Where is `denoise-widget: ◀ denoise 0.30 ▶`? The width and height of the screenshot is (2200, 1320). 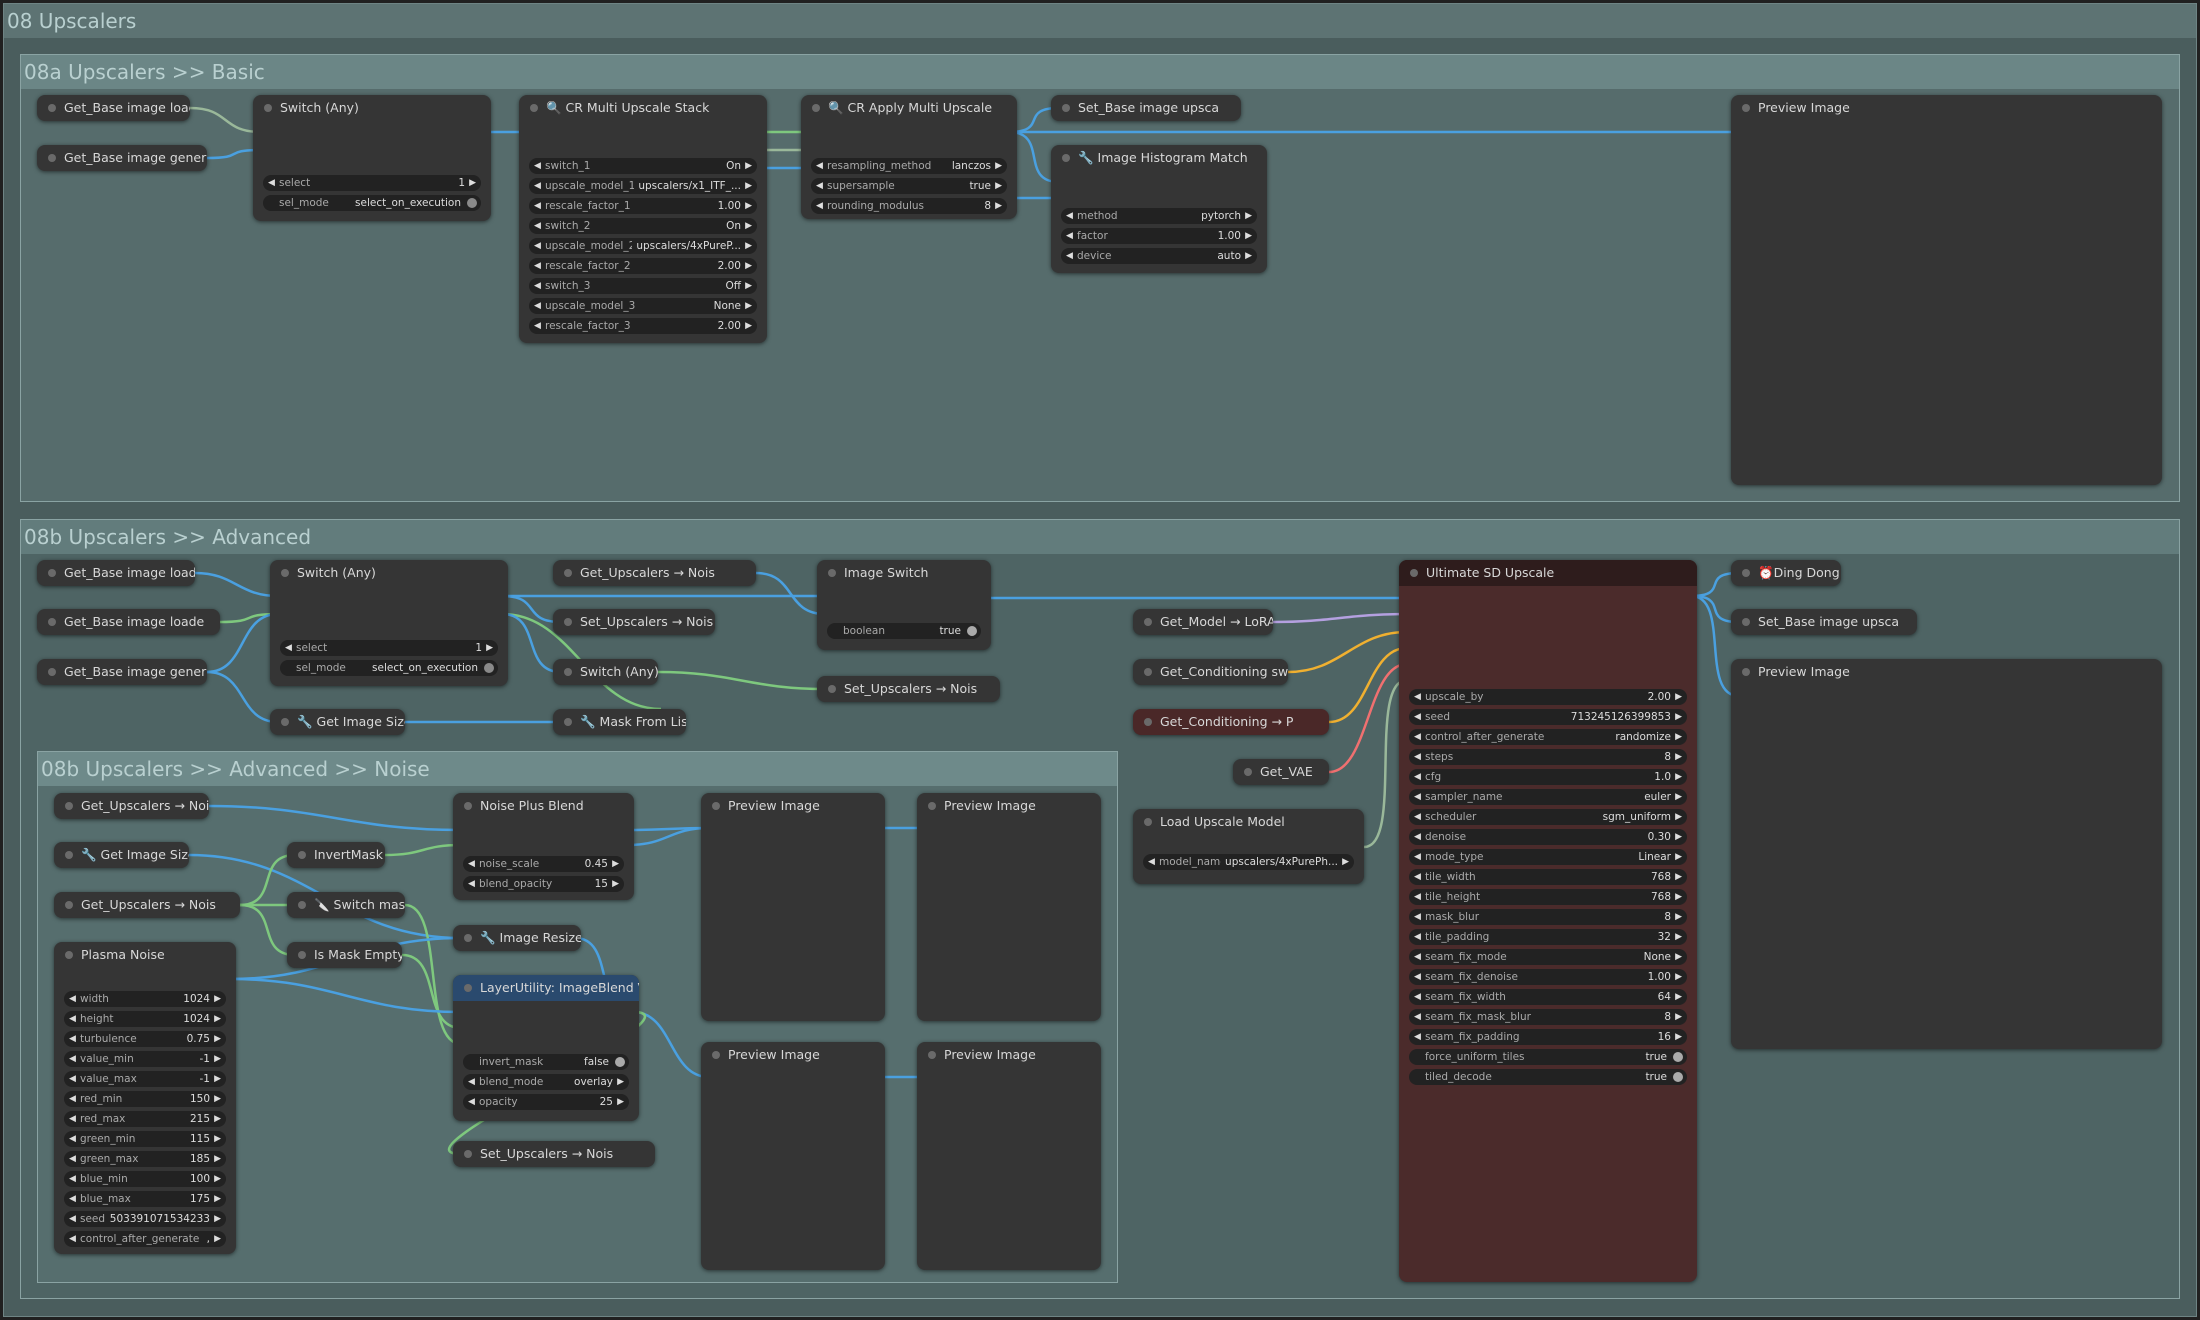 denoise-widget: ◀ denoise 0.30 ▶ is located at coordinates (1548, 837).